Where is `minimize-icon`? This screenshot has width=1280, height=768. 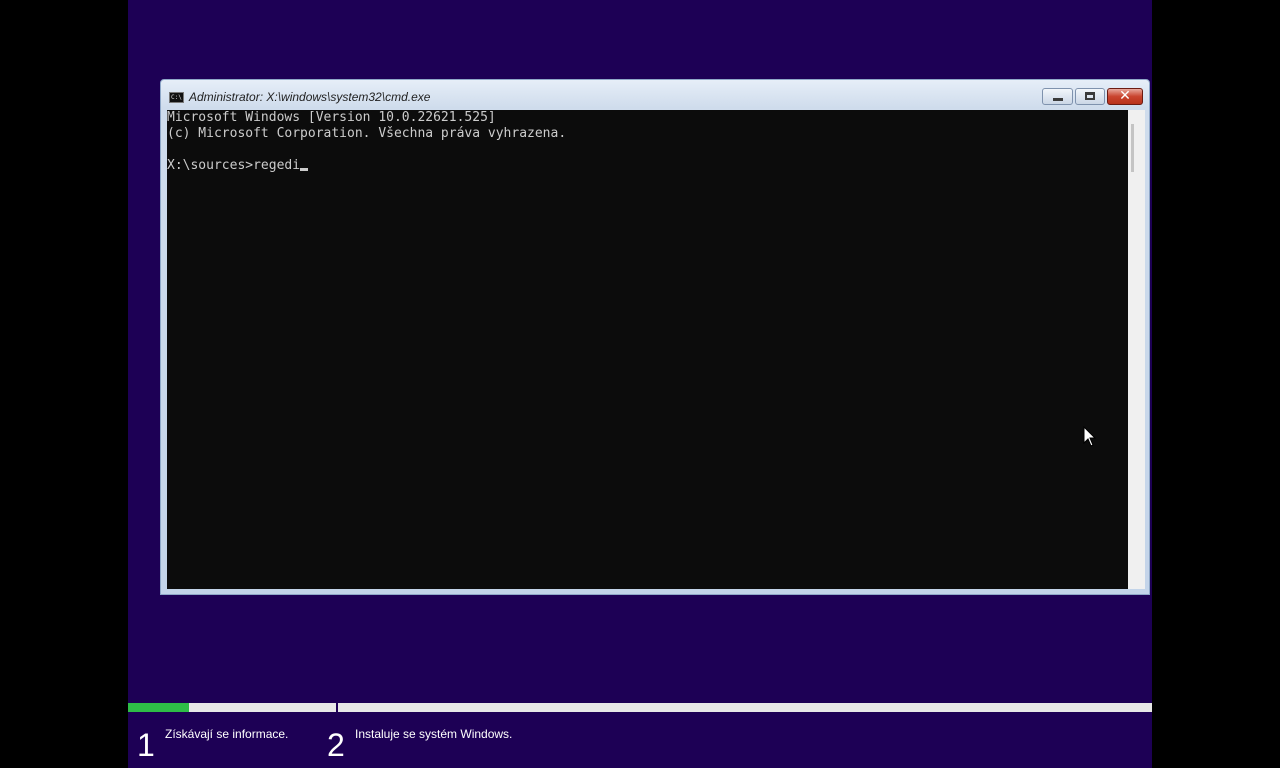 minimize-icon is located at coordinates (1058, 99).